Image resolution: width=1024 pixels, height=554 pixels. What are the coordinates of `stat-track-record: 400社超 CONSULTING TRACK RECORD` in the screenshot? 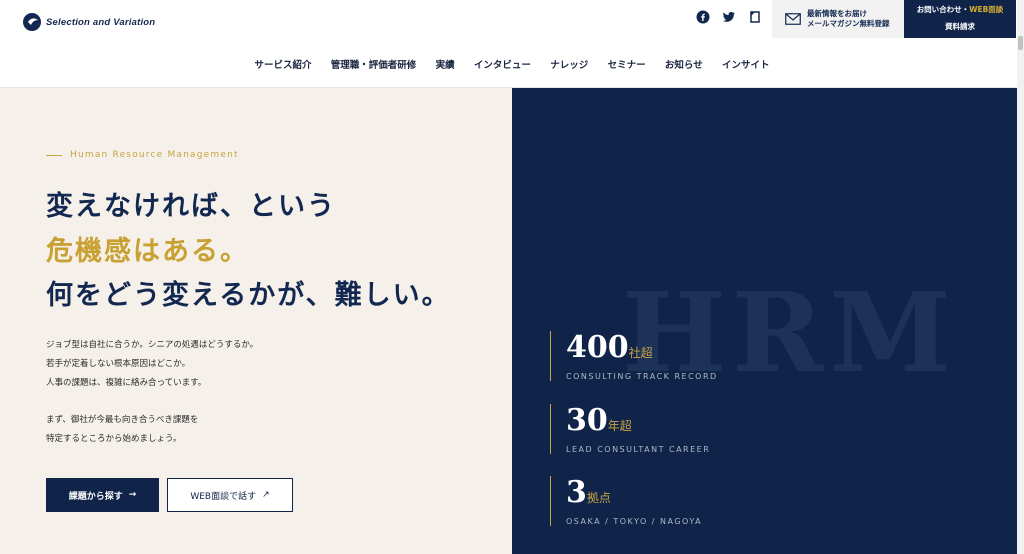 It's located at (634, 356).